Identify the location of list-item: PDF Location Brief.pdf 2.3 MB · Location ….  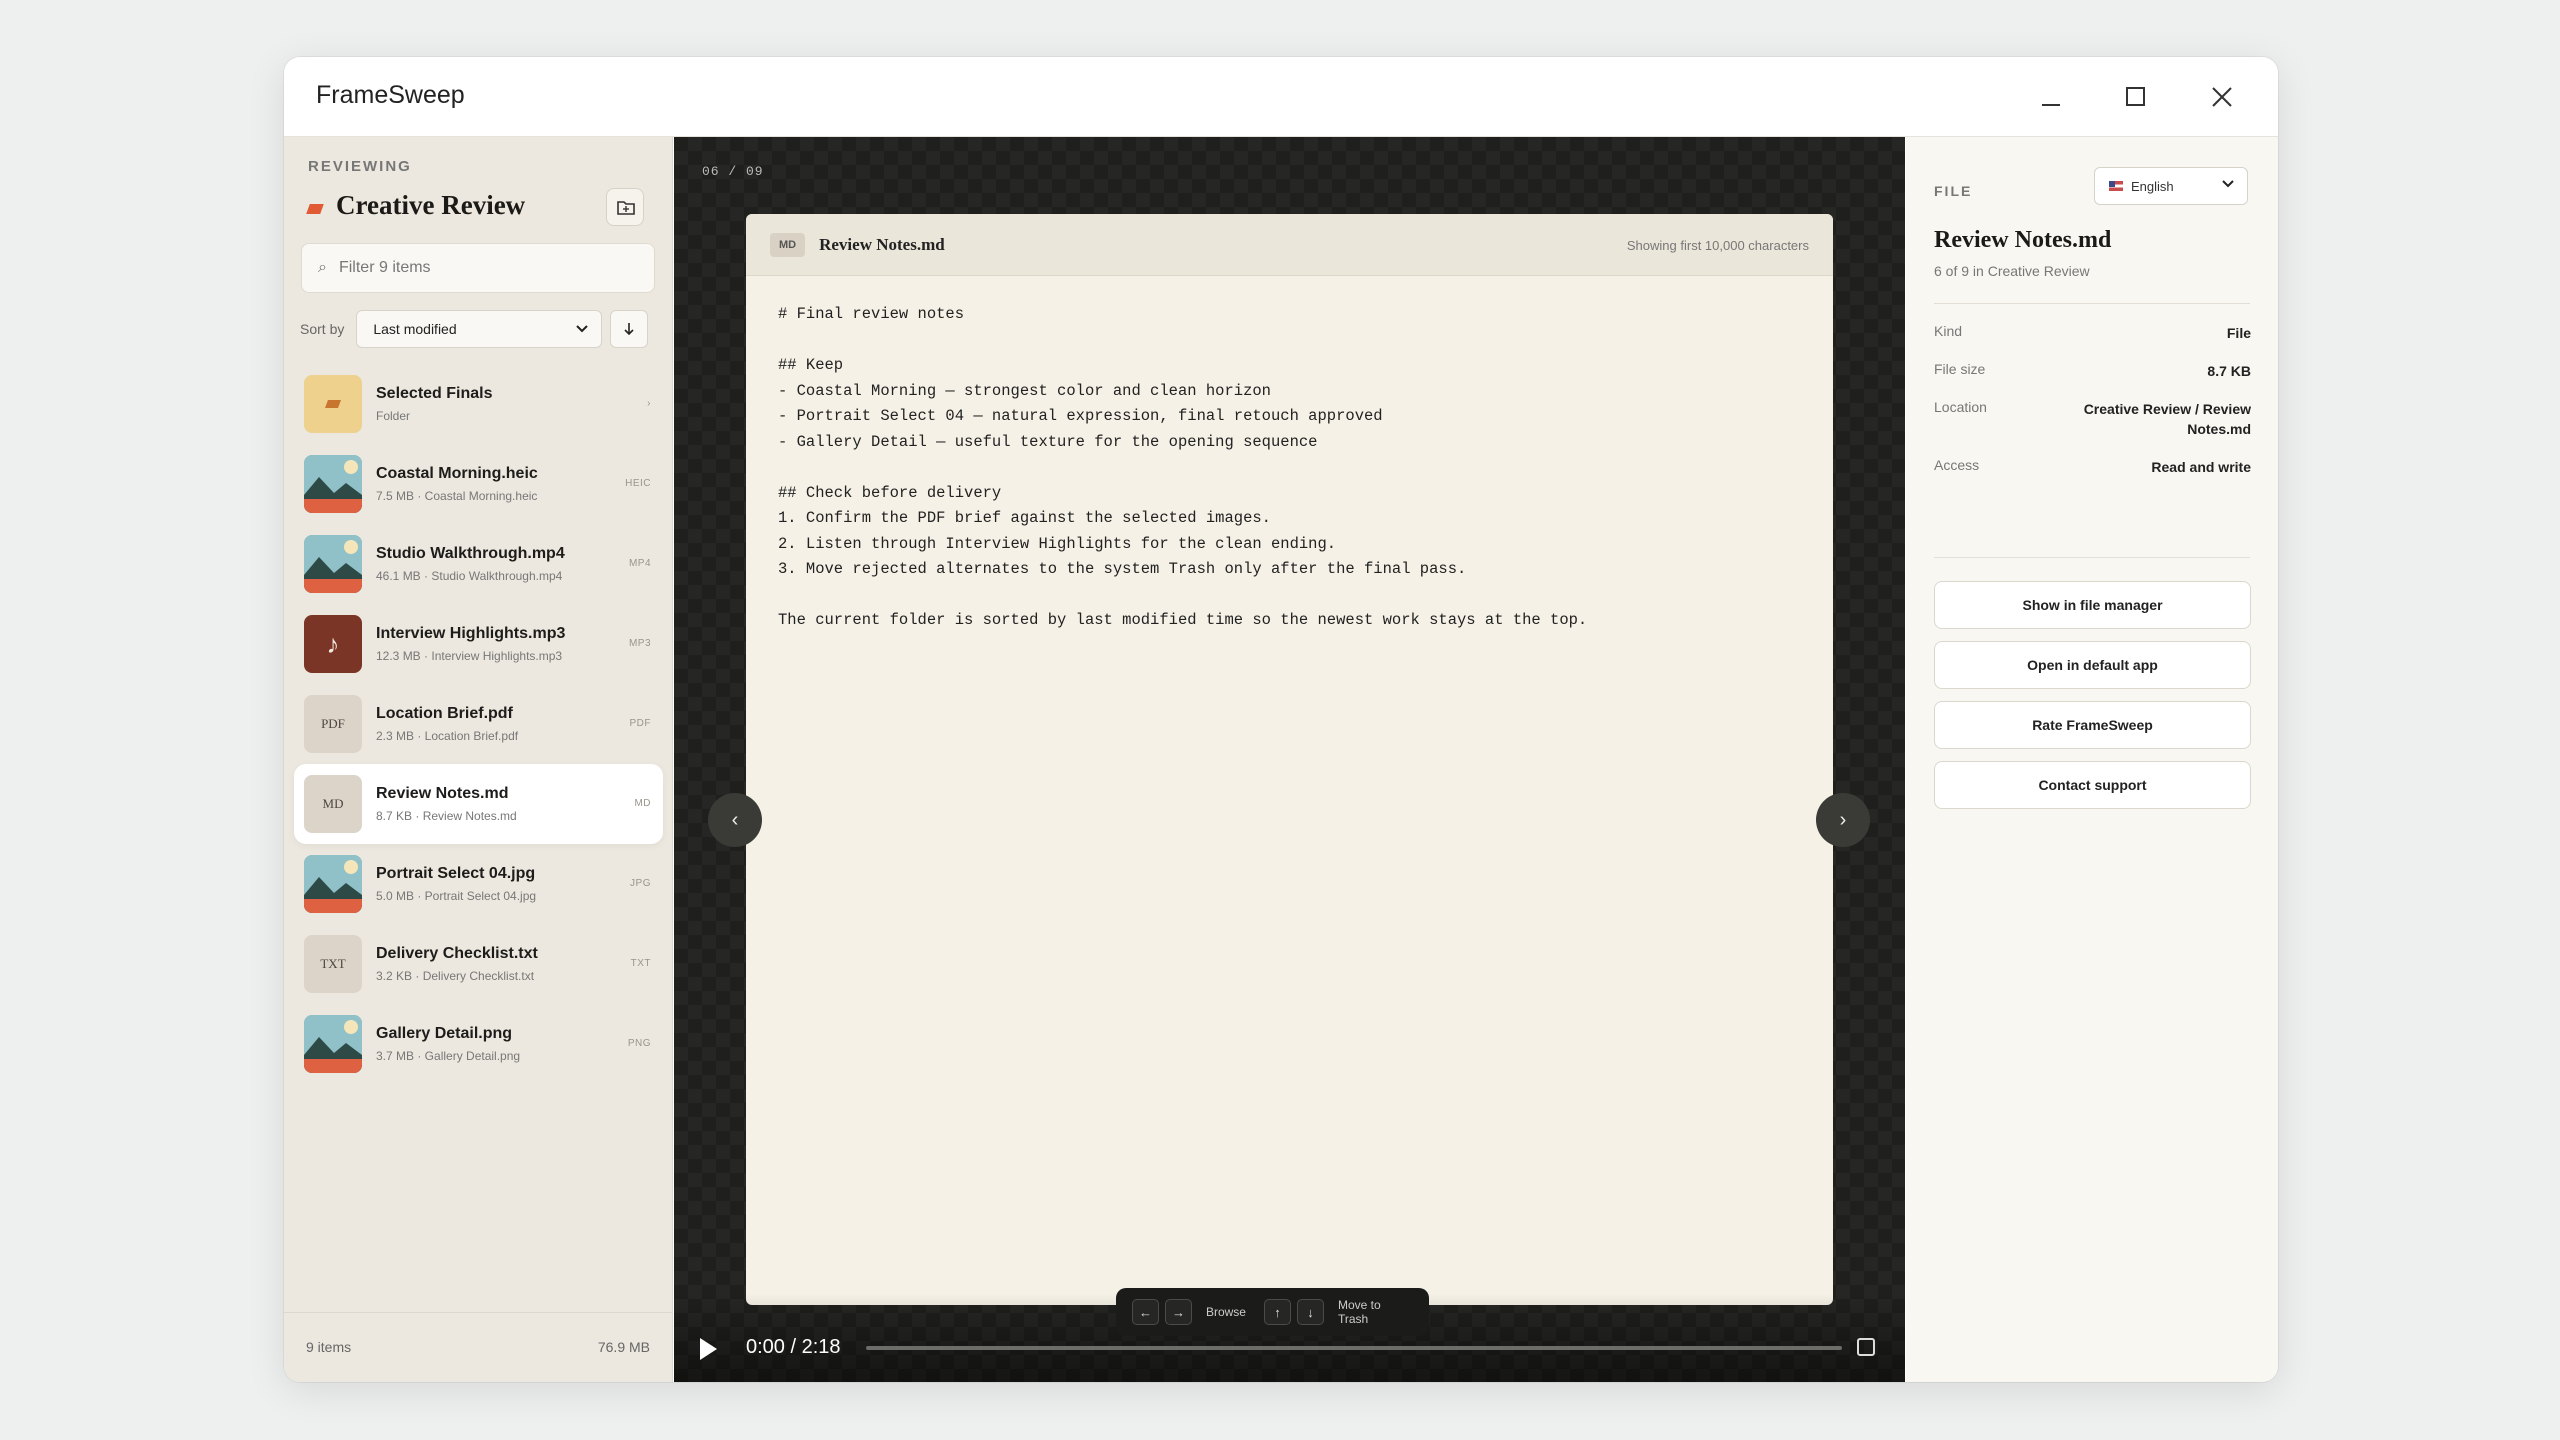
(478, 724).